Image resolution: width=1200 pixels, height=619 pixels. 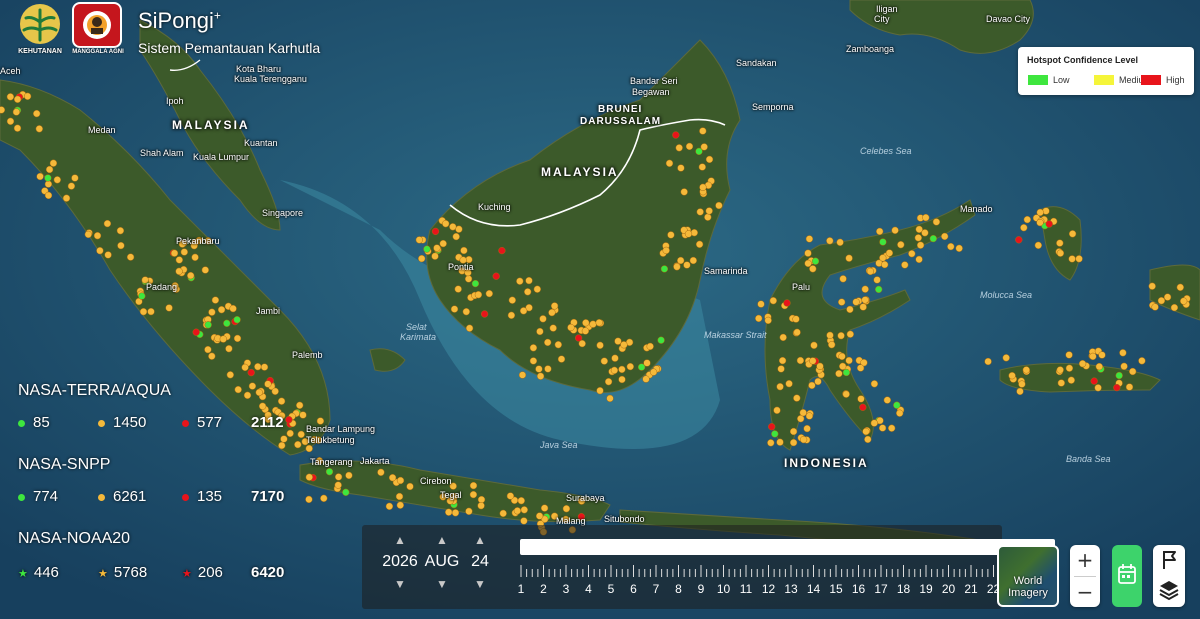 What do you see at coordinates (442, 584) in the screenshot?
I see `month-down-icon: ▼` at bounding box center [442, 584].